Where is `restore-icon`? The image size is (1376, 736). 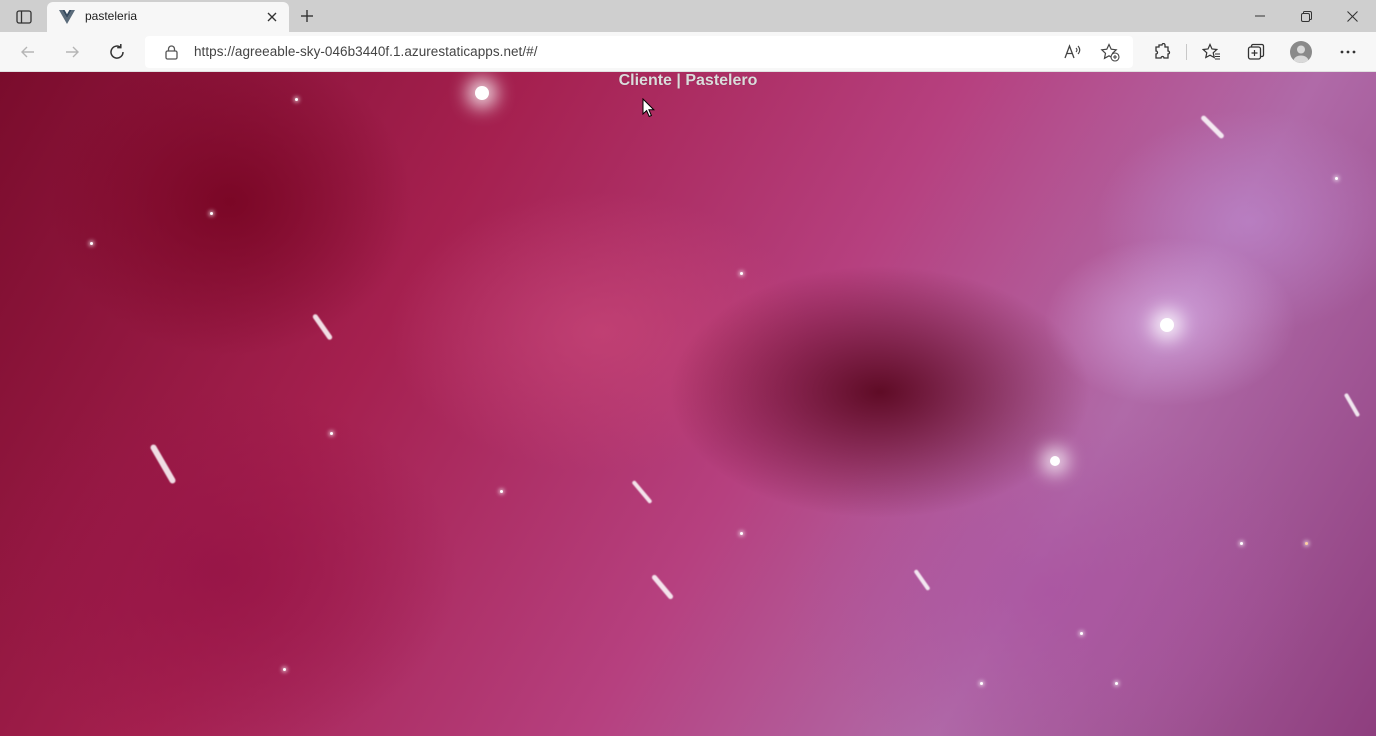
restore-icon is located at coordinates (1306, 16).